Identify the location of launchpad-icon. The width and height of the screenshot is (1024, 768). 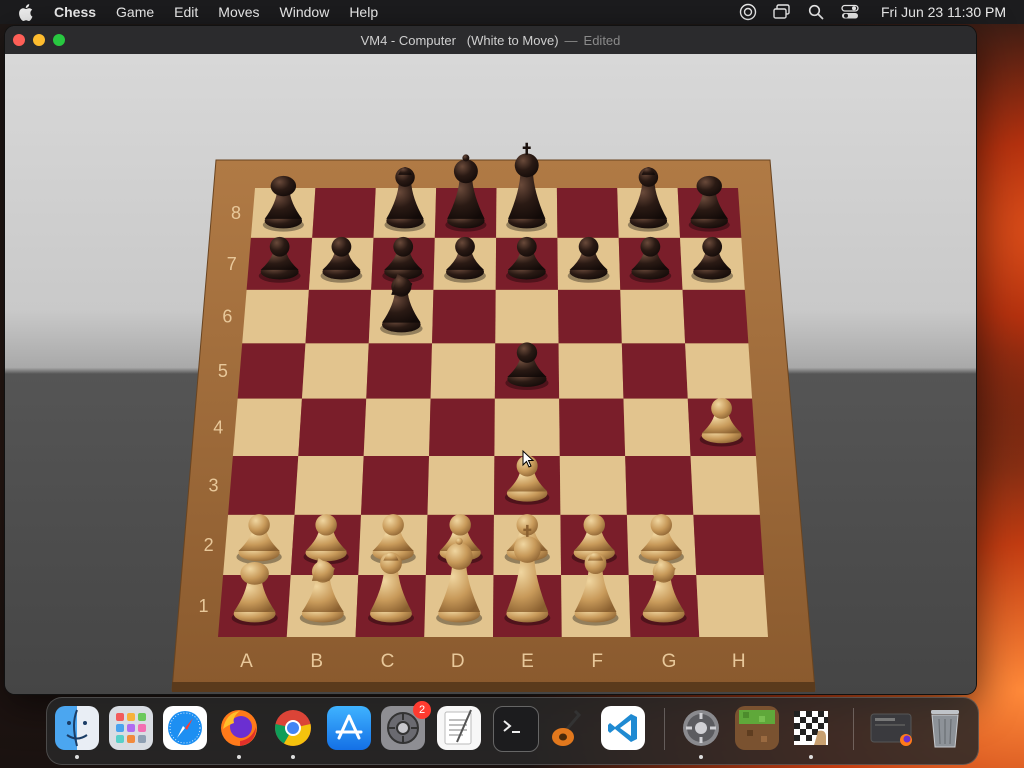
(131, 728).